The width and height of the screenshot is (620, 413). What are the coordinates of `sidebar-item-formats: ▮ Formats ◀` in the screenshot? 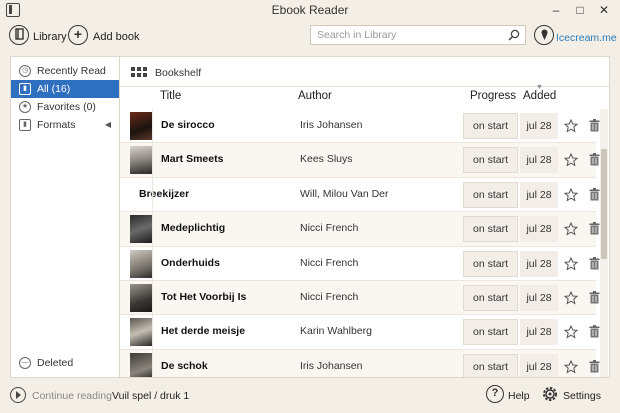 It's located at (65, 125).